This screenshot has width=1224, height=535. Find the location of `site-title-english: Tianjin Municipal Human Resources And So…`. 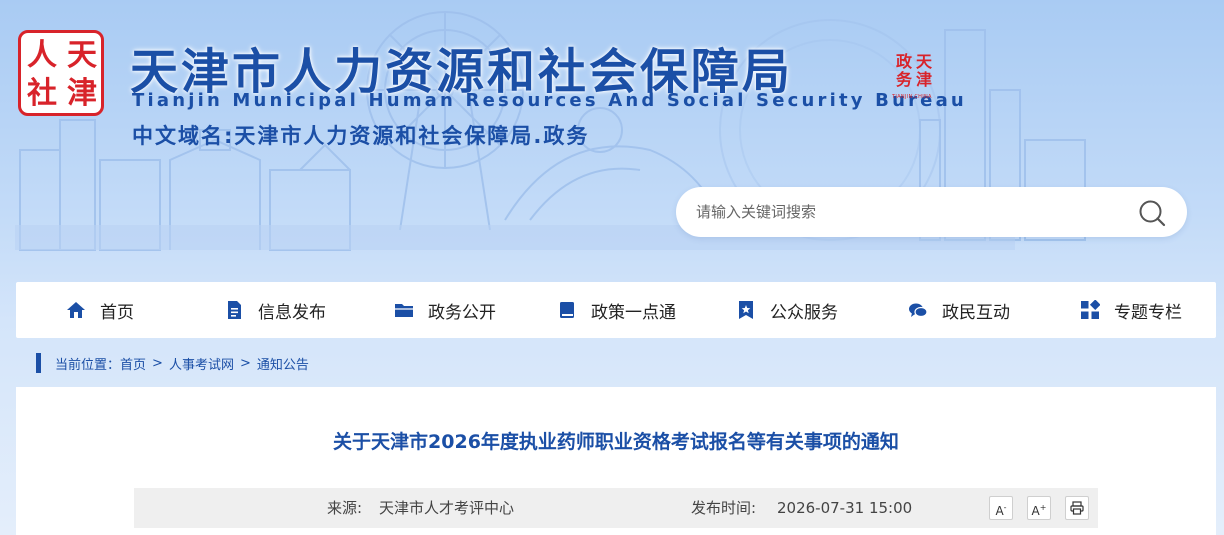

site-title-english: Tianjin Municipal Human Resources And So… is located at coordinates (549, 100).